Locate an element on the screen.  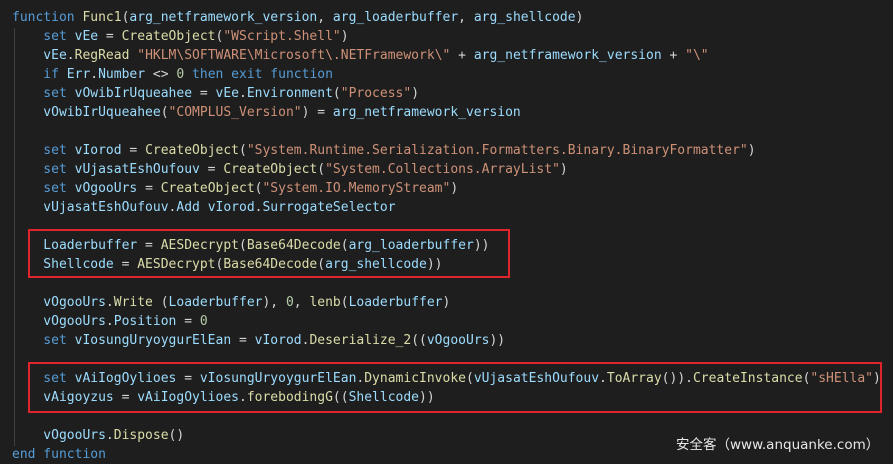
code-token: Add is located at coordinates (188, 207).